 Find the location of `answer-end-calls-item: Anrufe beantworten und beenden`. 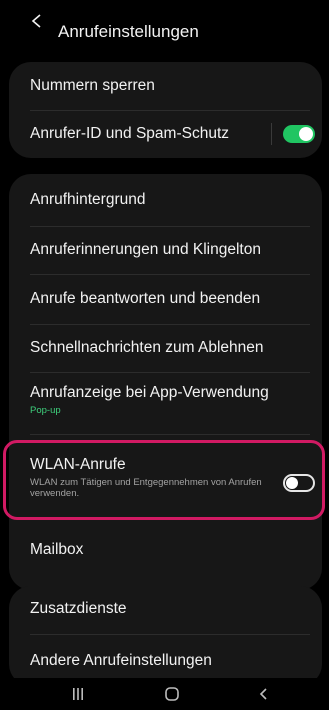

answer-end-calls-item: Anrufe beantworten und beenden is located at coordinates (165, 299).